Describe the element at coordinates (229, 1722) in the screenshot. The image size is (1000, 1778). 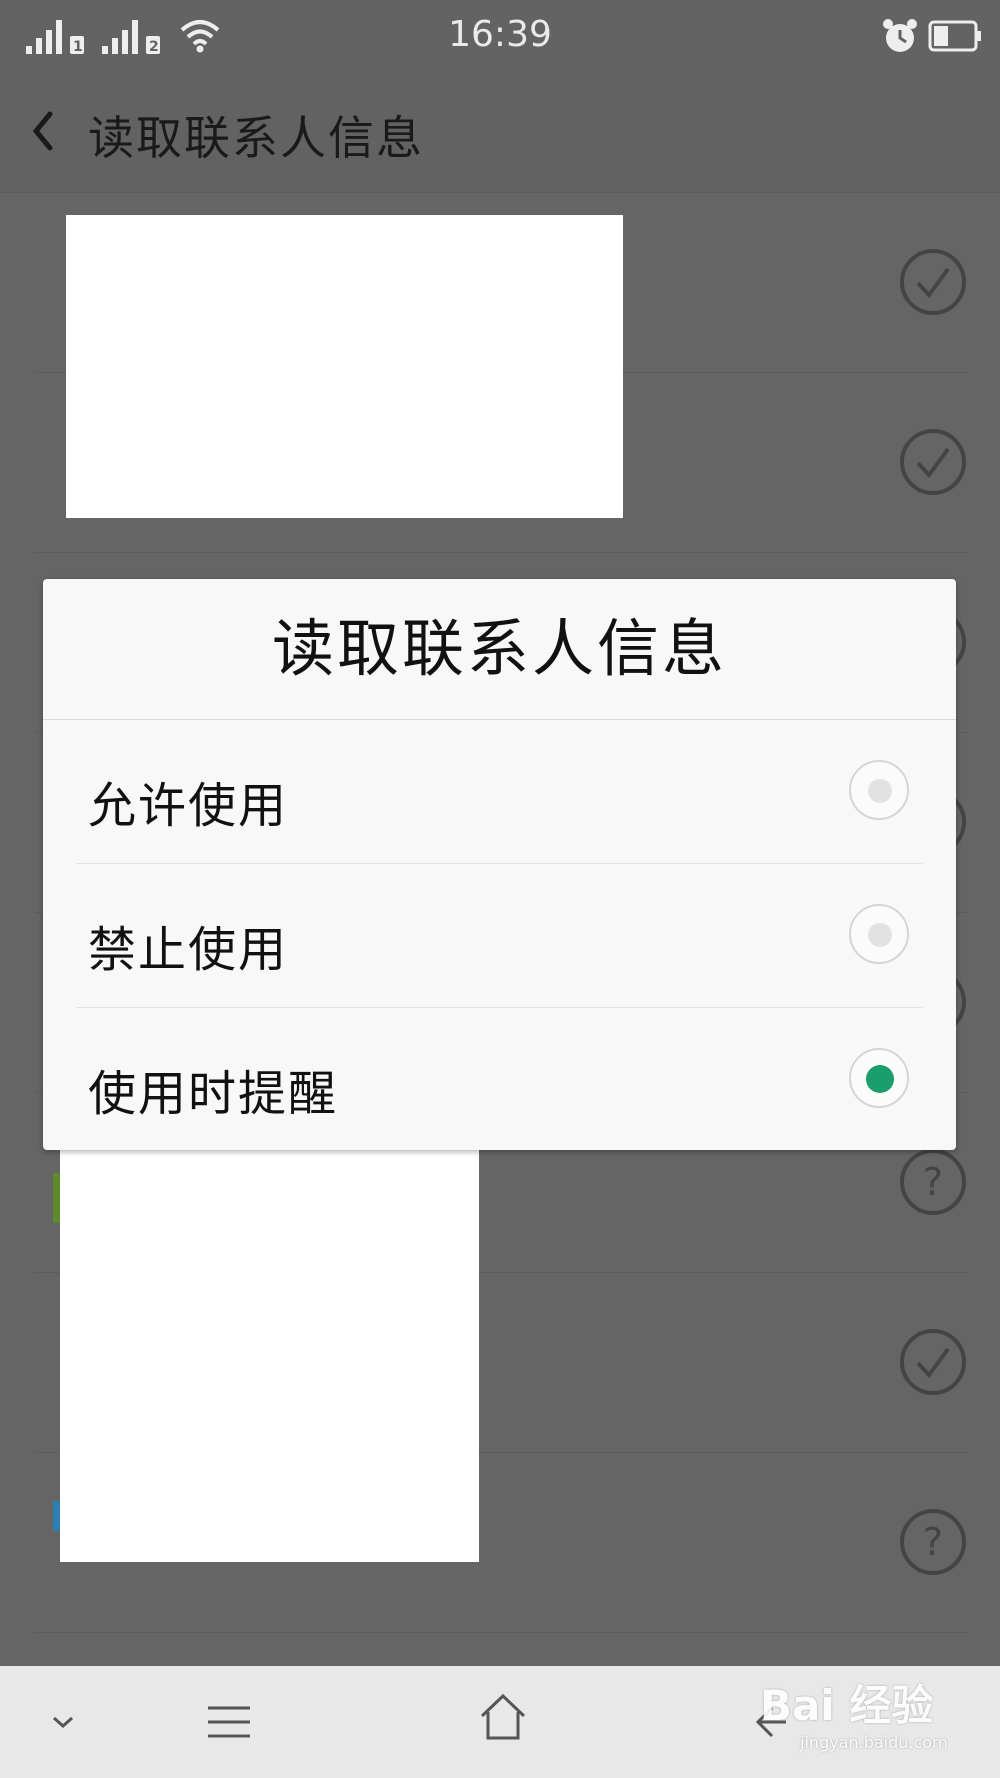
I see `menu-icon` at that location.